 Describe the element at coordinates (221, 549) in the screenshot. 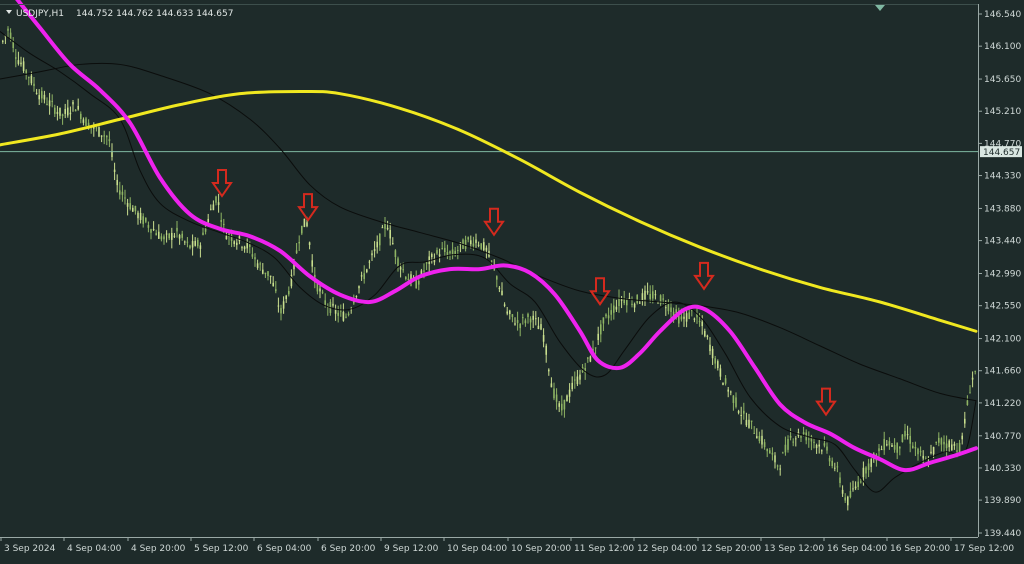

I see `x-tick-label: 5 Sep 12:00` at that location.